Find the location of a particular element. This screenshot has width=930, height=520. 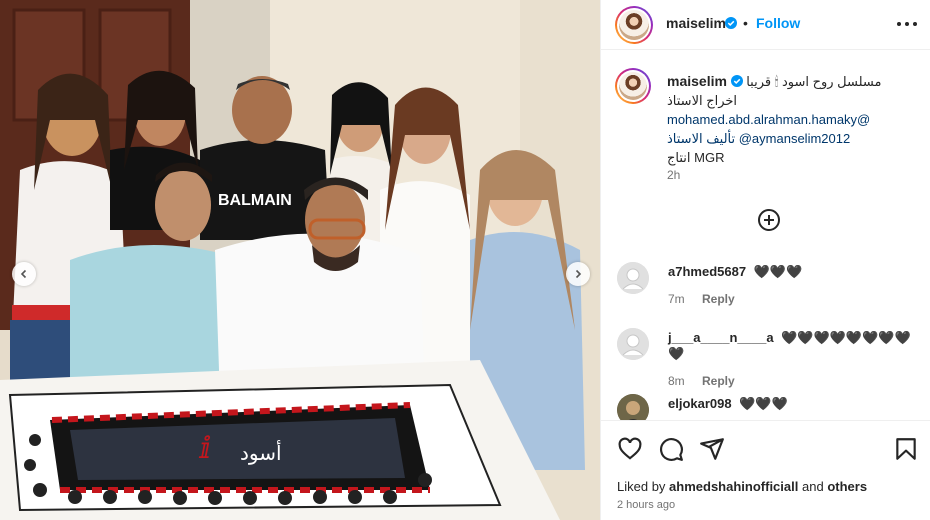

save-icon is located at coordinates (906, 449).